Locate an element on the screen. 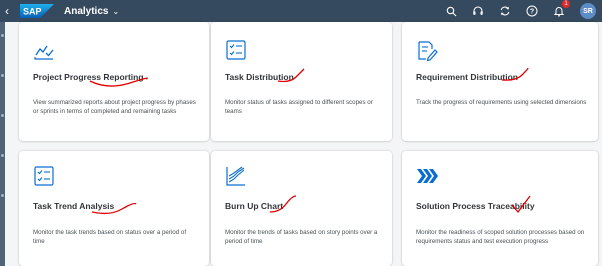  tile-title: Task Distribution is located at coordinates (259, 77).